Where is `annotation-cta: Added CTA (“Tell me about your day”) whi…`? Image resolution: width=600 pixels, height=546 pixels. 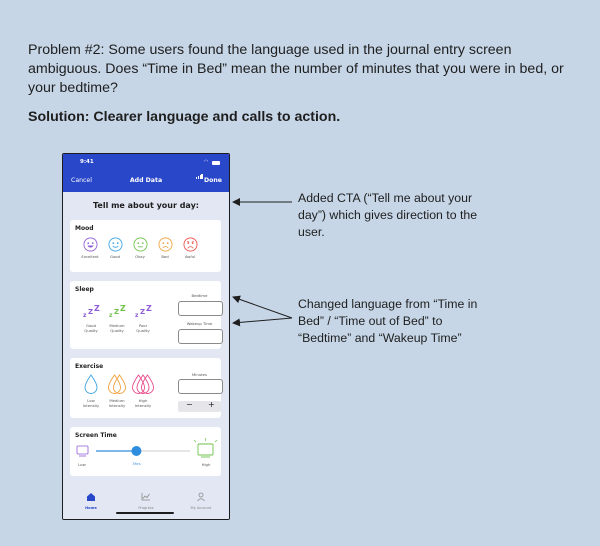 annotation-cta: Added CTA (“Tell me about your day”) whi… is located at coordinates (388, 215).